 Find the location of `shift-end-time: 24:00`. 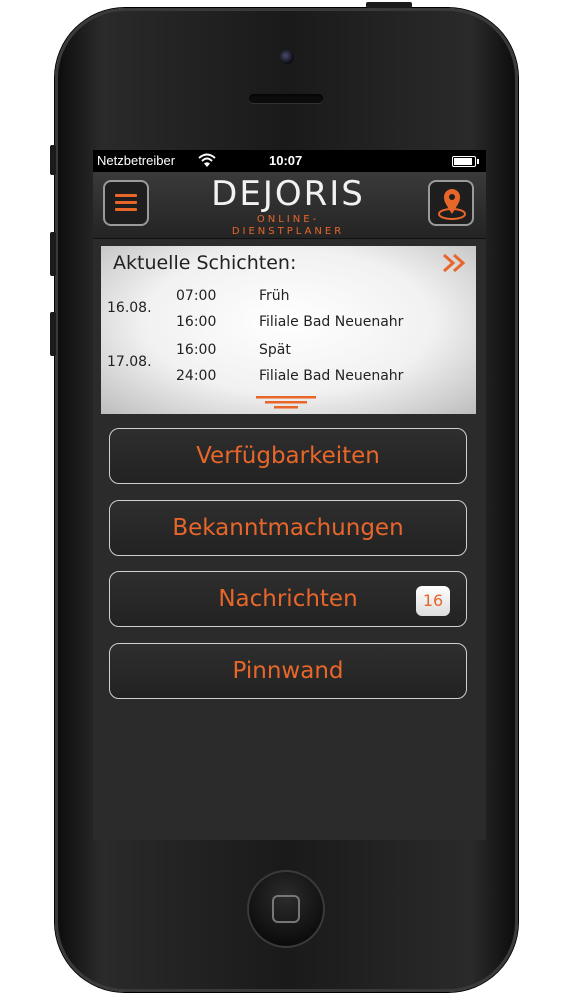

shift-end-time: 24:00 is located at coordinates (196, 376).